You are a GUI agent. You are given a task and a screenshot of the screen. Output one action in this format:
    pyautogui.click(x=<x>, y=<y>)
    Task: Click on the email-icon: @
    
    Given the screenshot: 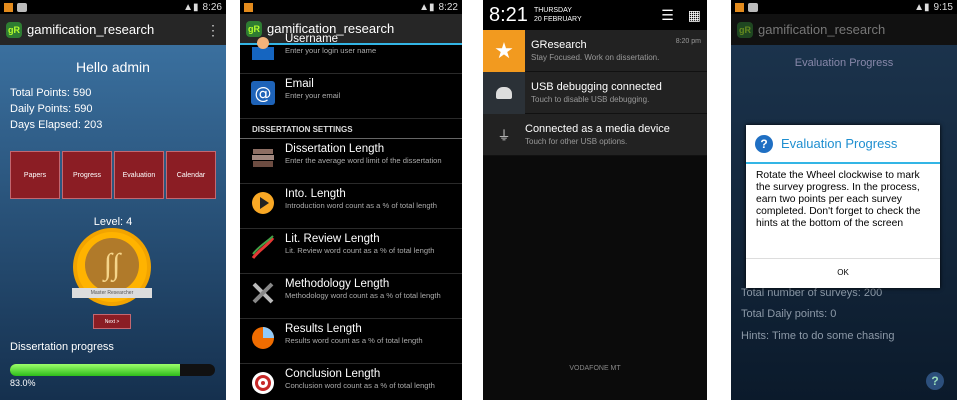 What is the action you would take?
    pyautogui.click(x=263, y=93)
    